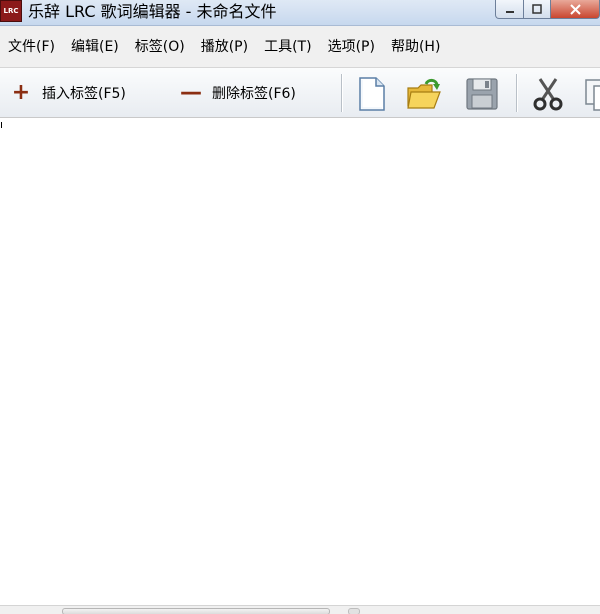 Image resolution: width=600 pixels, height=614 pixels. I want to click on menu-help: 帮助(H), so click(415, 47).